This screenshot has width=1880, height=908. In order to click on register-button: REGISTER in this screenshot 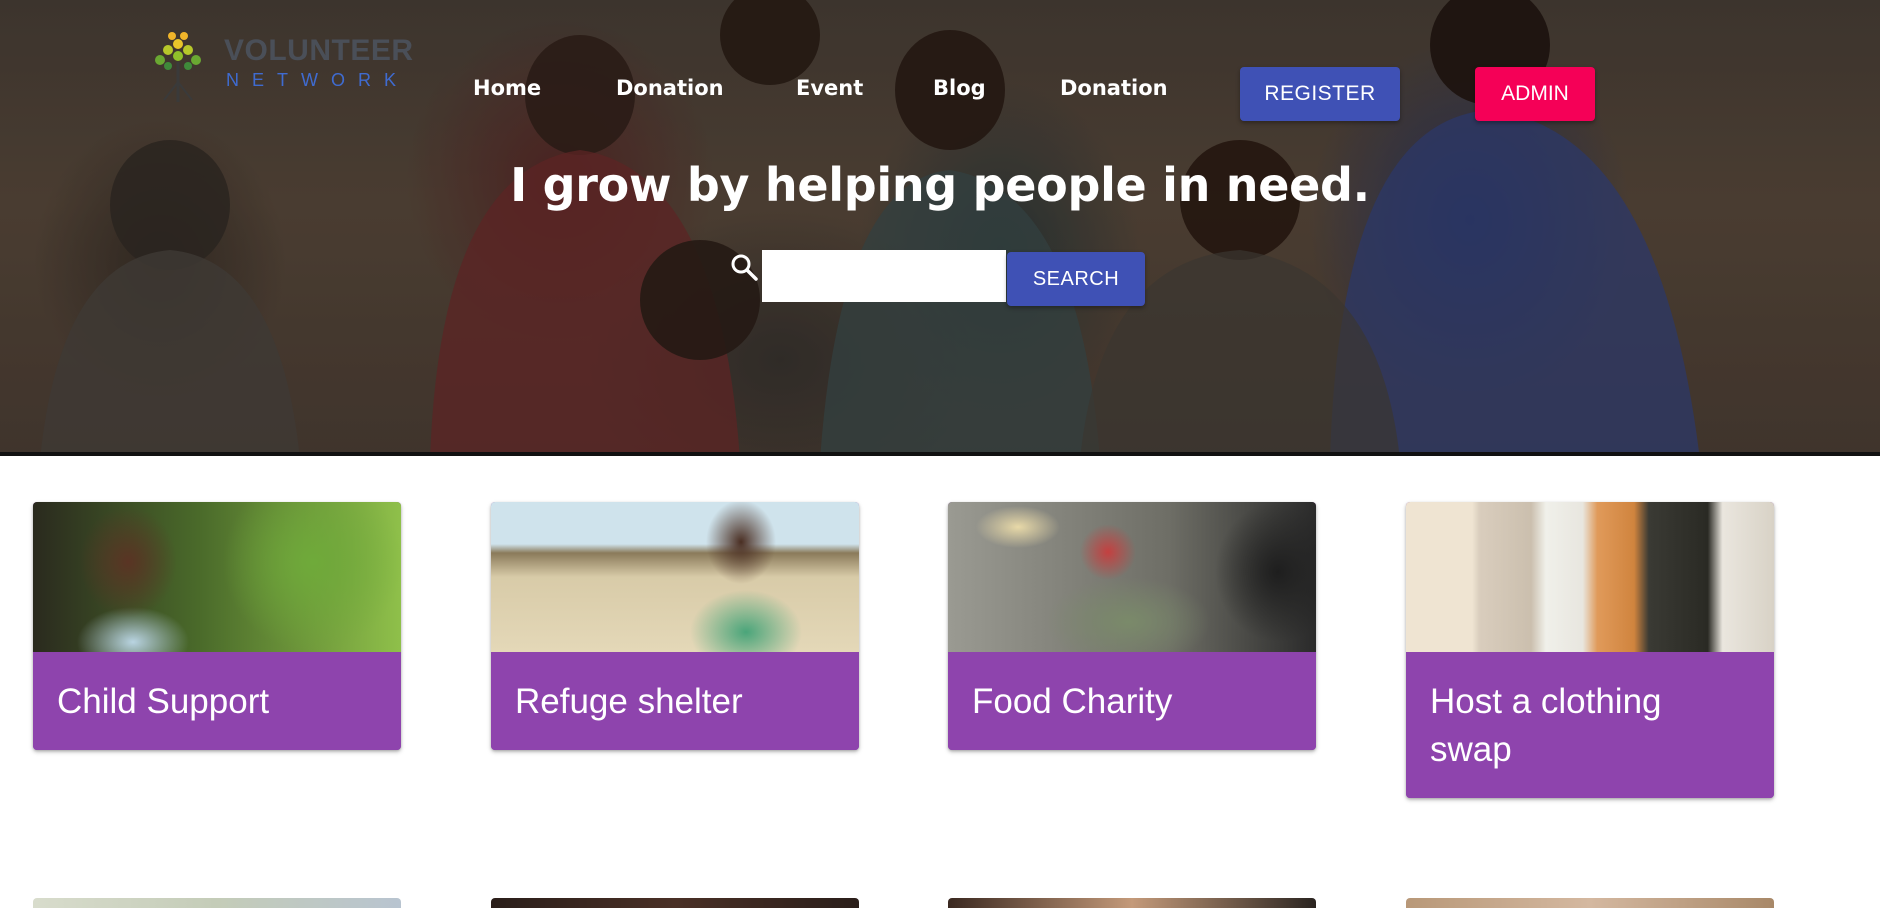, I will do `click(1320, 94)`.